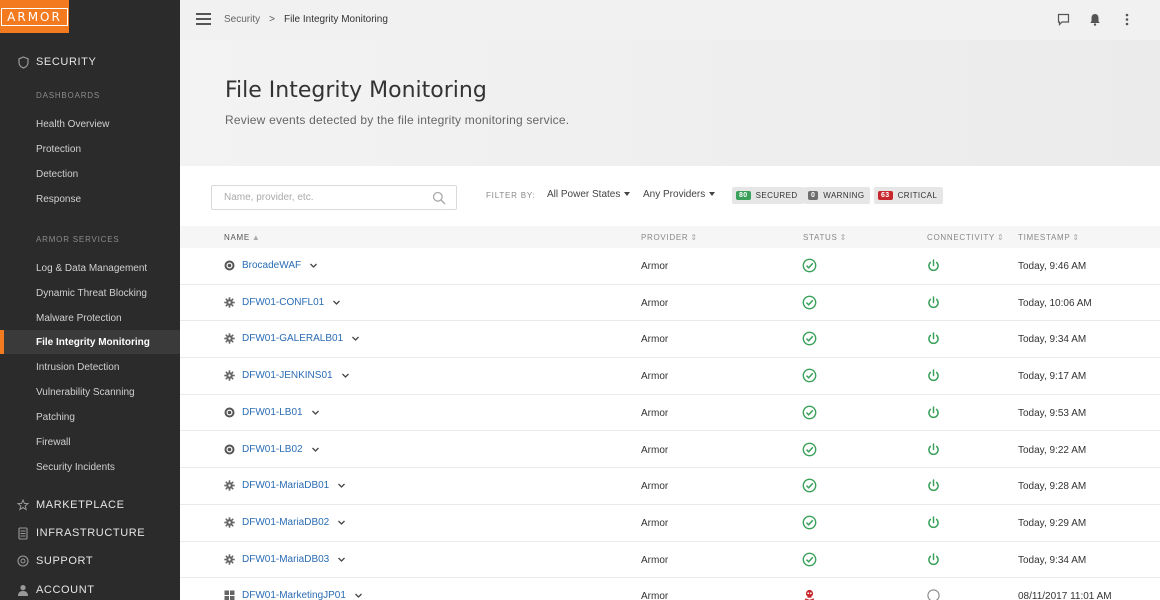 This screenshot has width=1160, height=600. I want to click on host-link: DFW01-LB02, so click(272, 449).